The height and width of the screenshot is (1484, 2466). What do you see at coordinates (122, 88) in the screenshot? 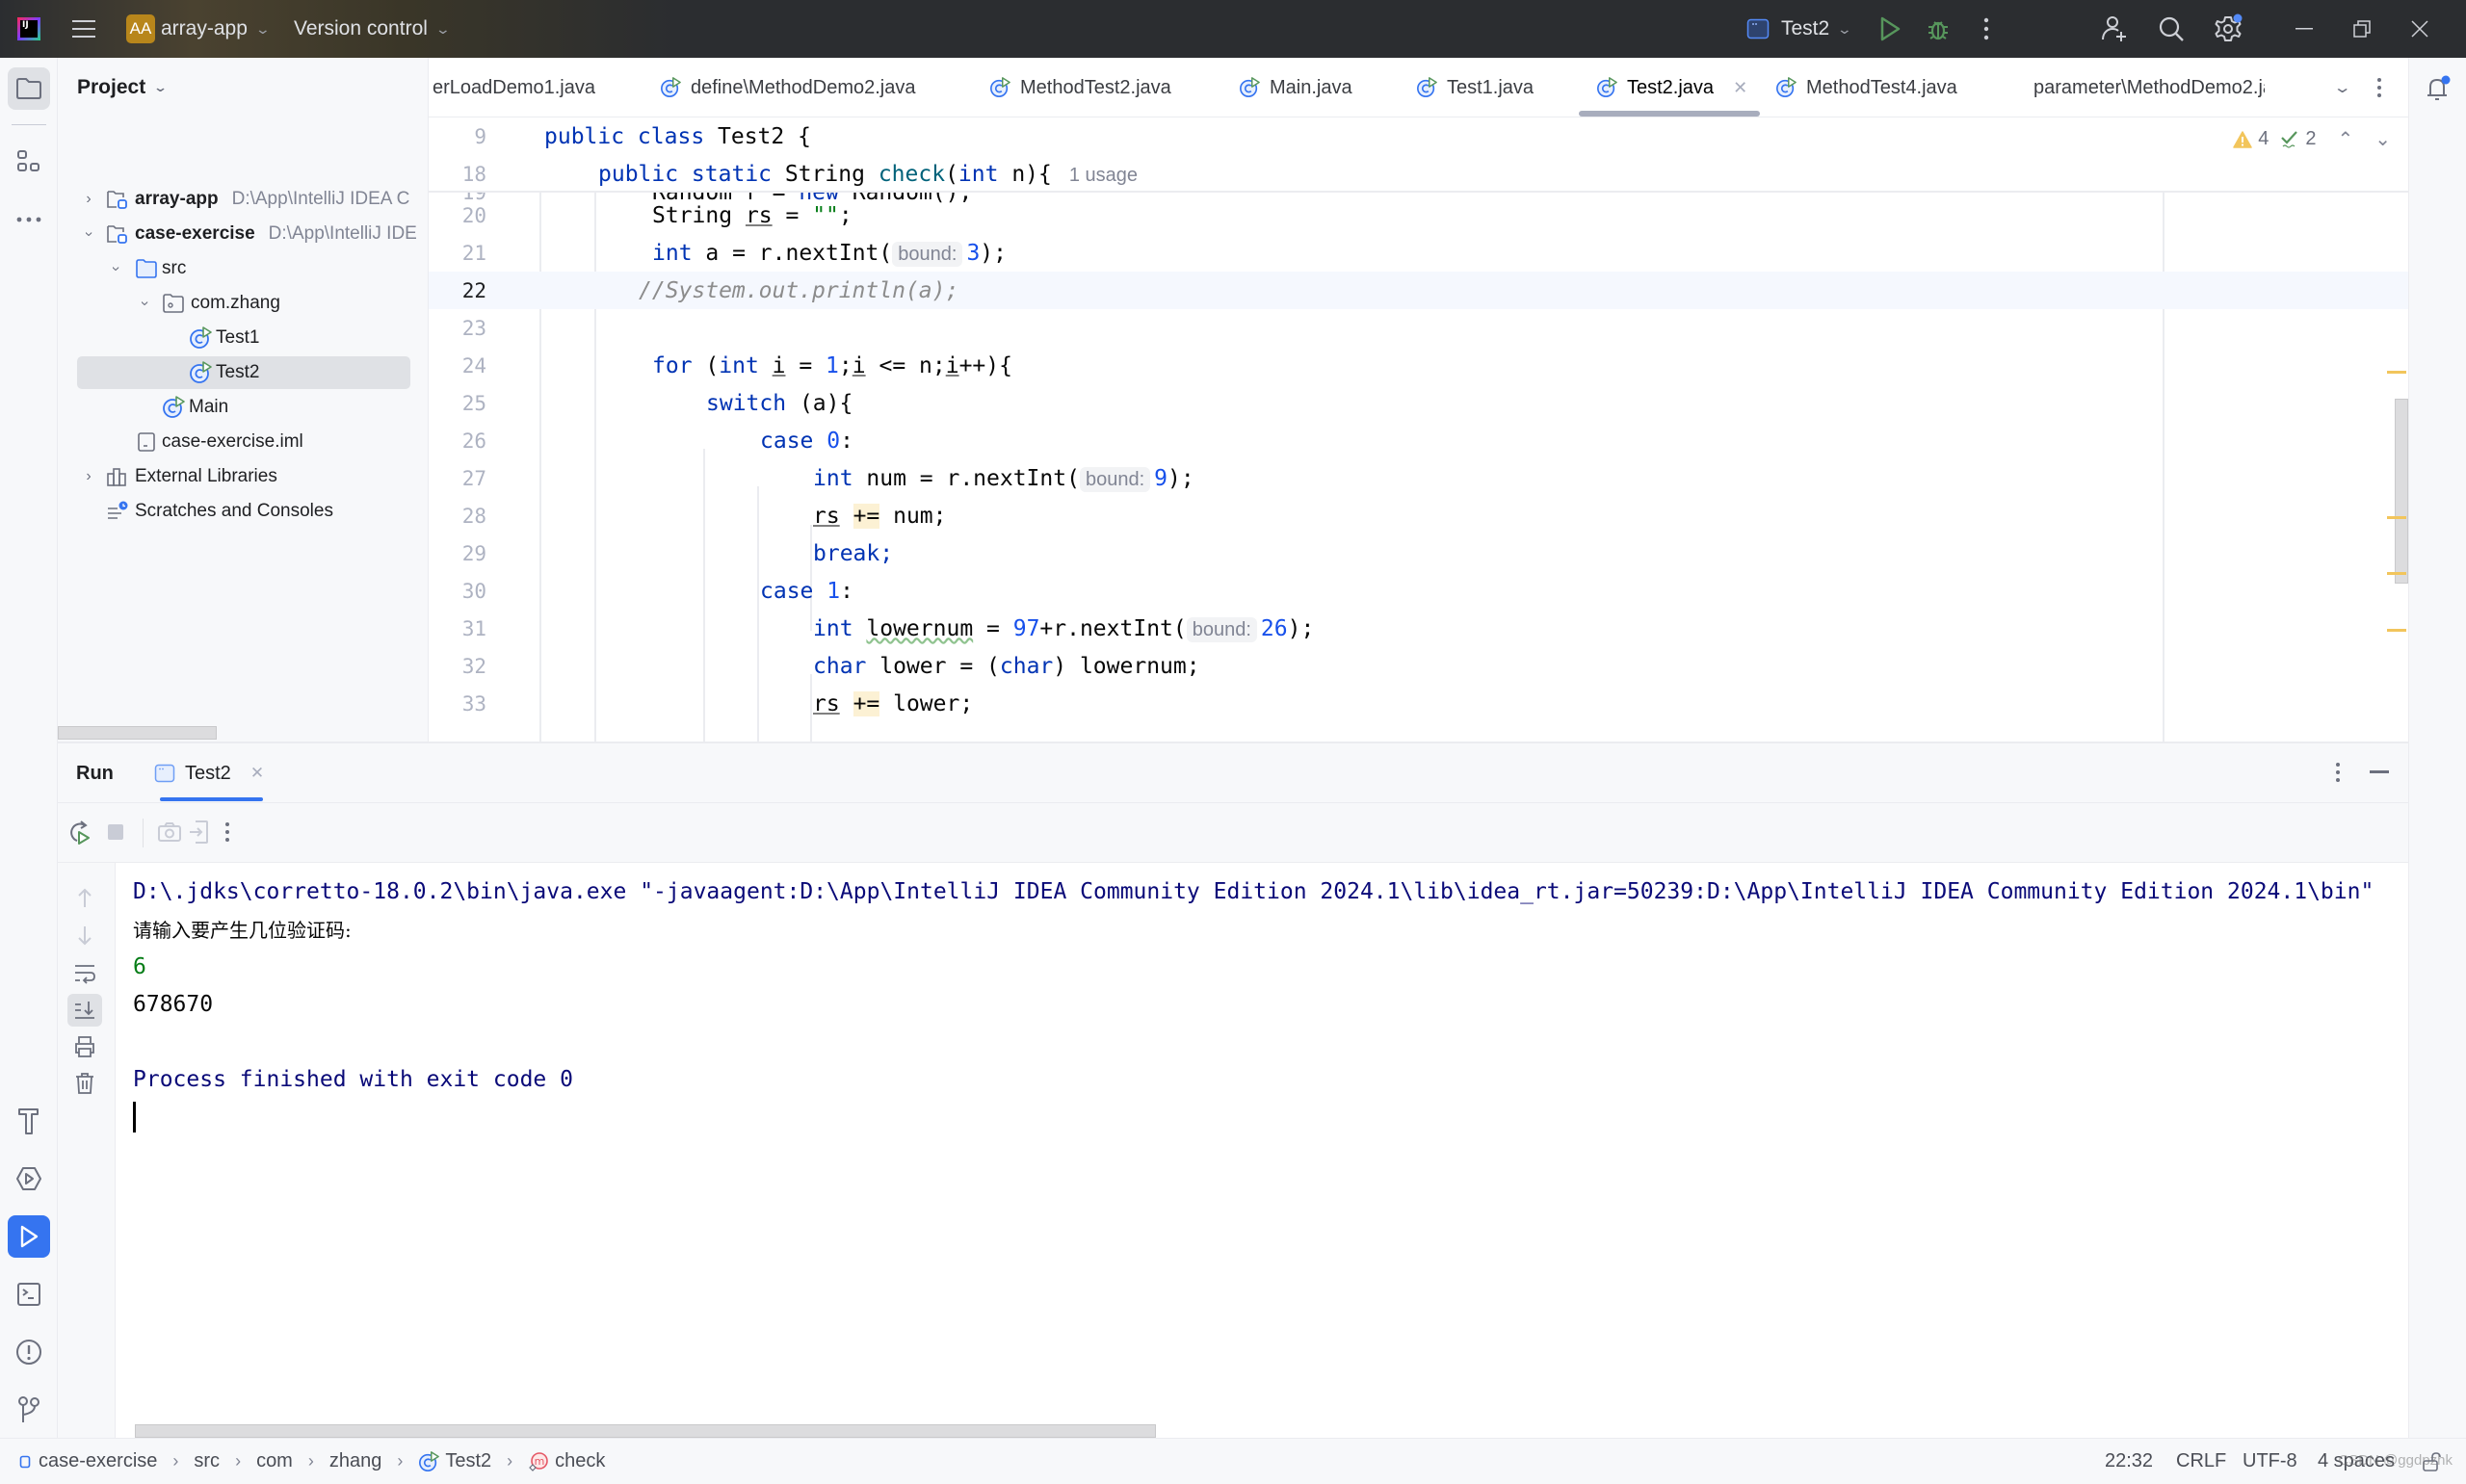
I see `project-view-selector: Project ⌄` at bounding box center [122, 88].